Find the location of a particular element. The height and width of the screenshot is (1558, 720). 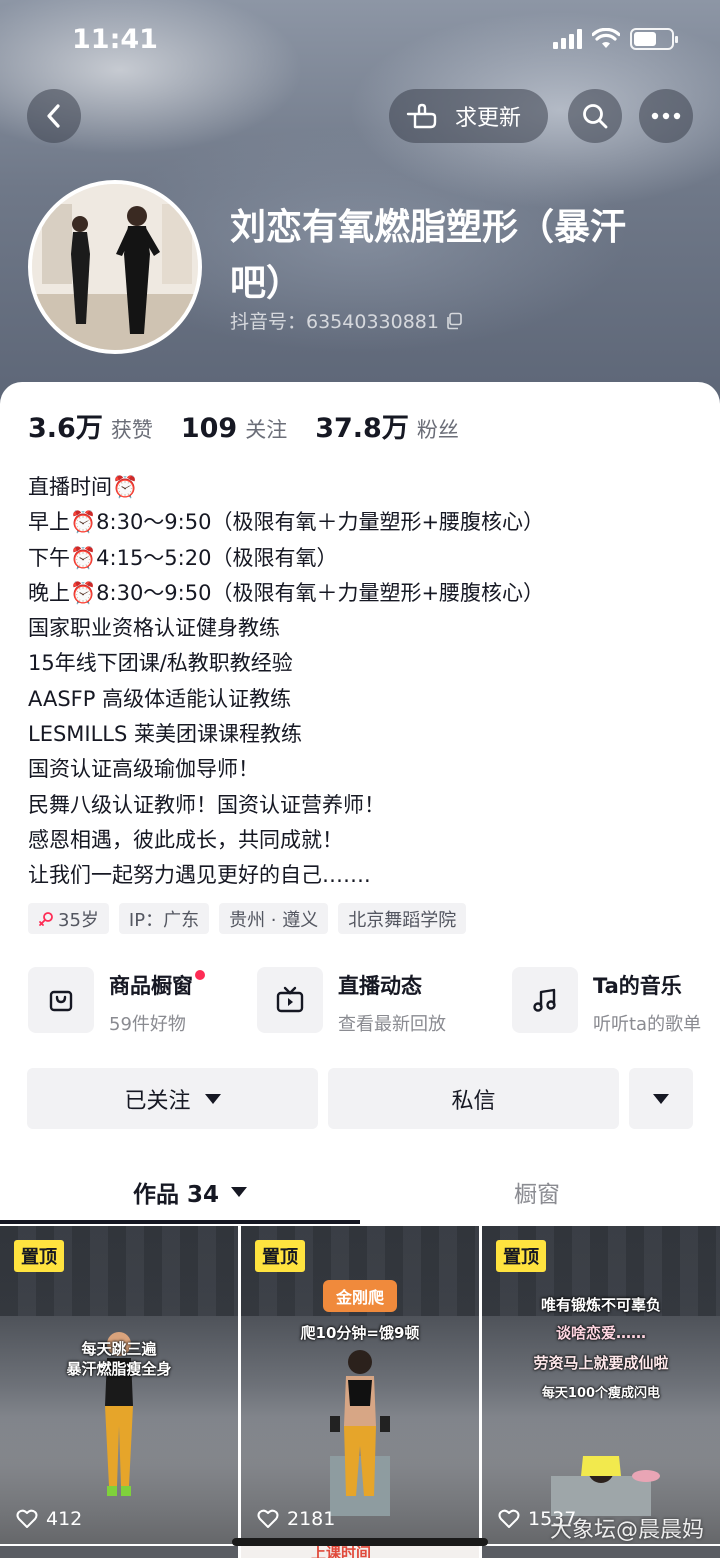

tag-ip-label: IP：广东 is located at coordinates (164, 920).